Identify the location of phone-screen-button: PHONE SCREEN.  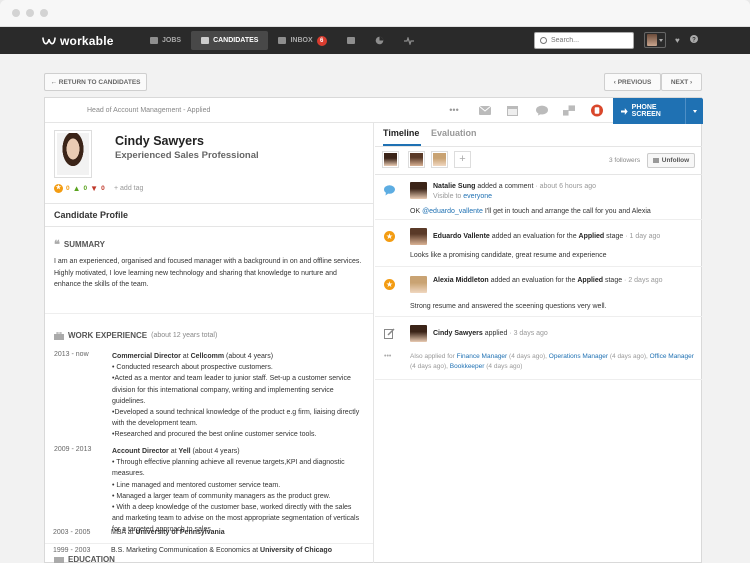
(658, 111).